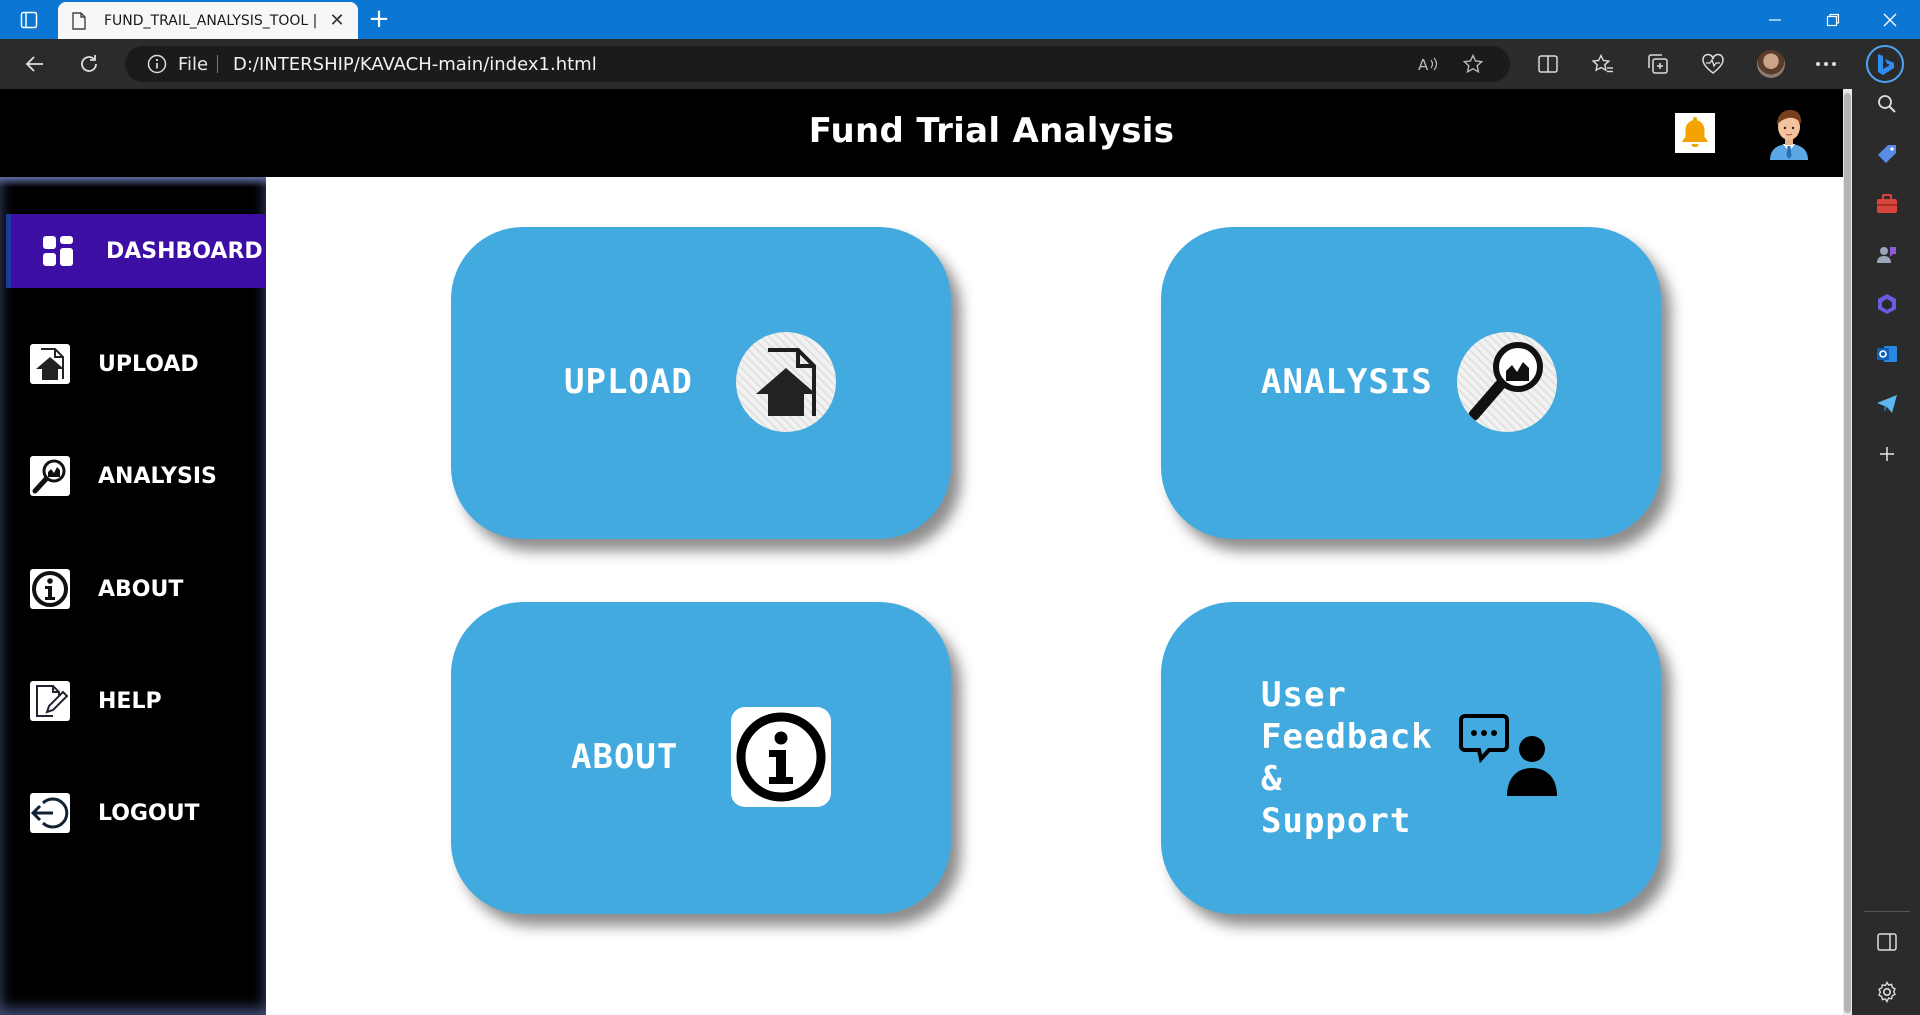  Describe the element at coordinates (1887, 104) in the screenshot. I see `search-icon` at that location.